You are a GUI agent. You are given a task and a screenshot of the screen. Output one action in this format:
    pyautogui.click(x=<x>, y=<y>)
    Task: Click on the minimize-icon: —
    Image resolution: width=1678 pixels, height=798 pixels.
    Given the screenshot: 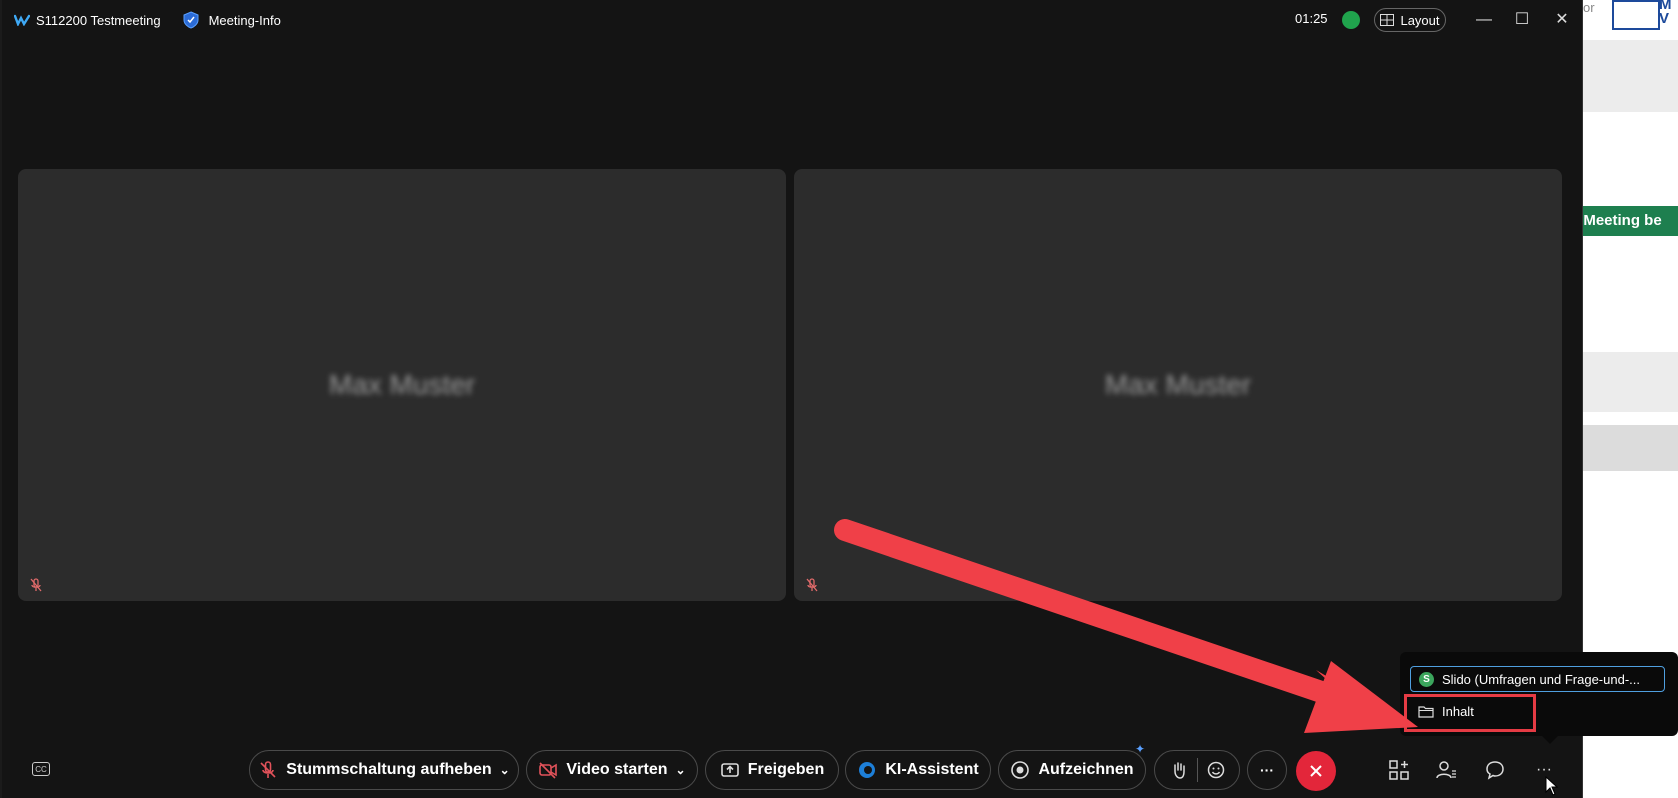 What is the action you would take?
    pyautogui.click(x=1484, y=20)
    